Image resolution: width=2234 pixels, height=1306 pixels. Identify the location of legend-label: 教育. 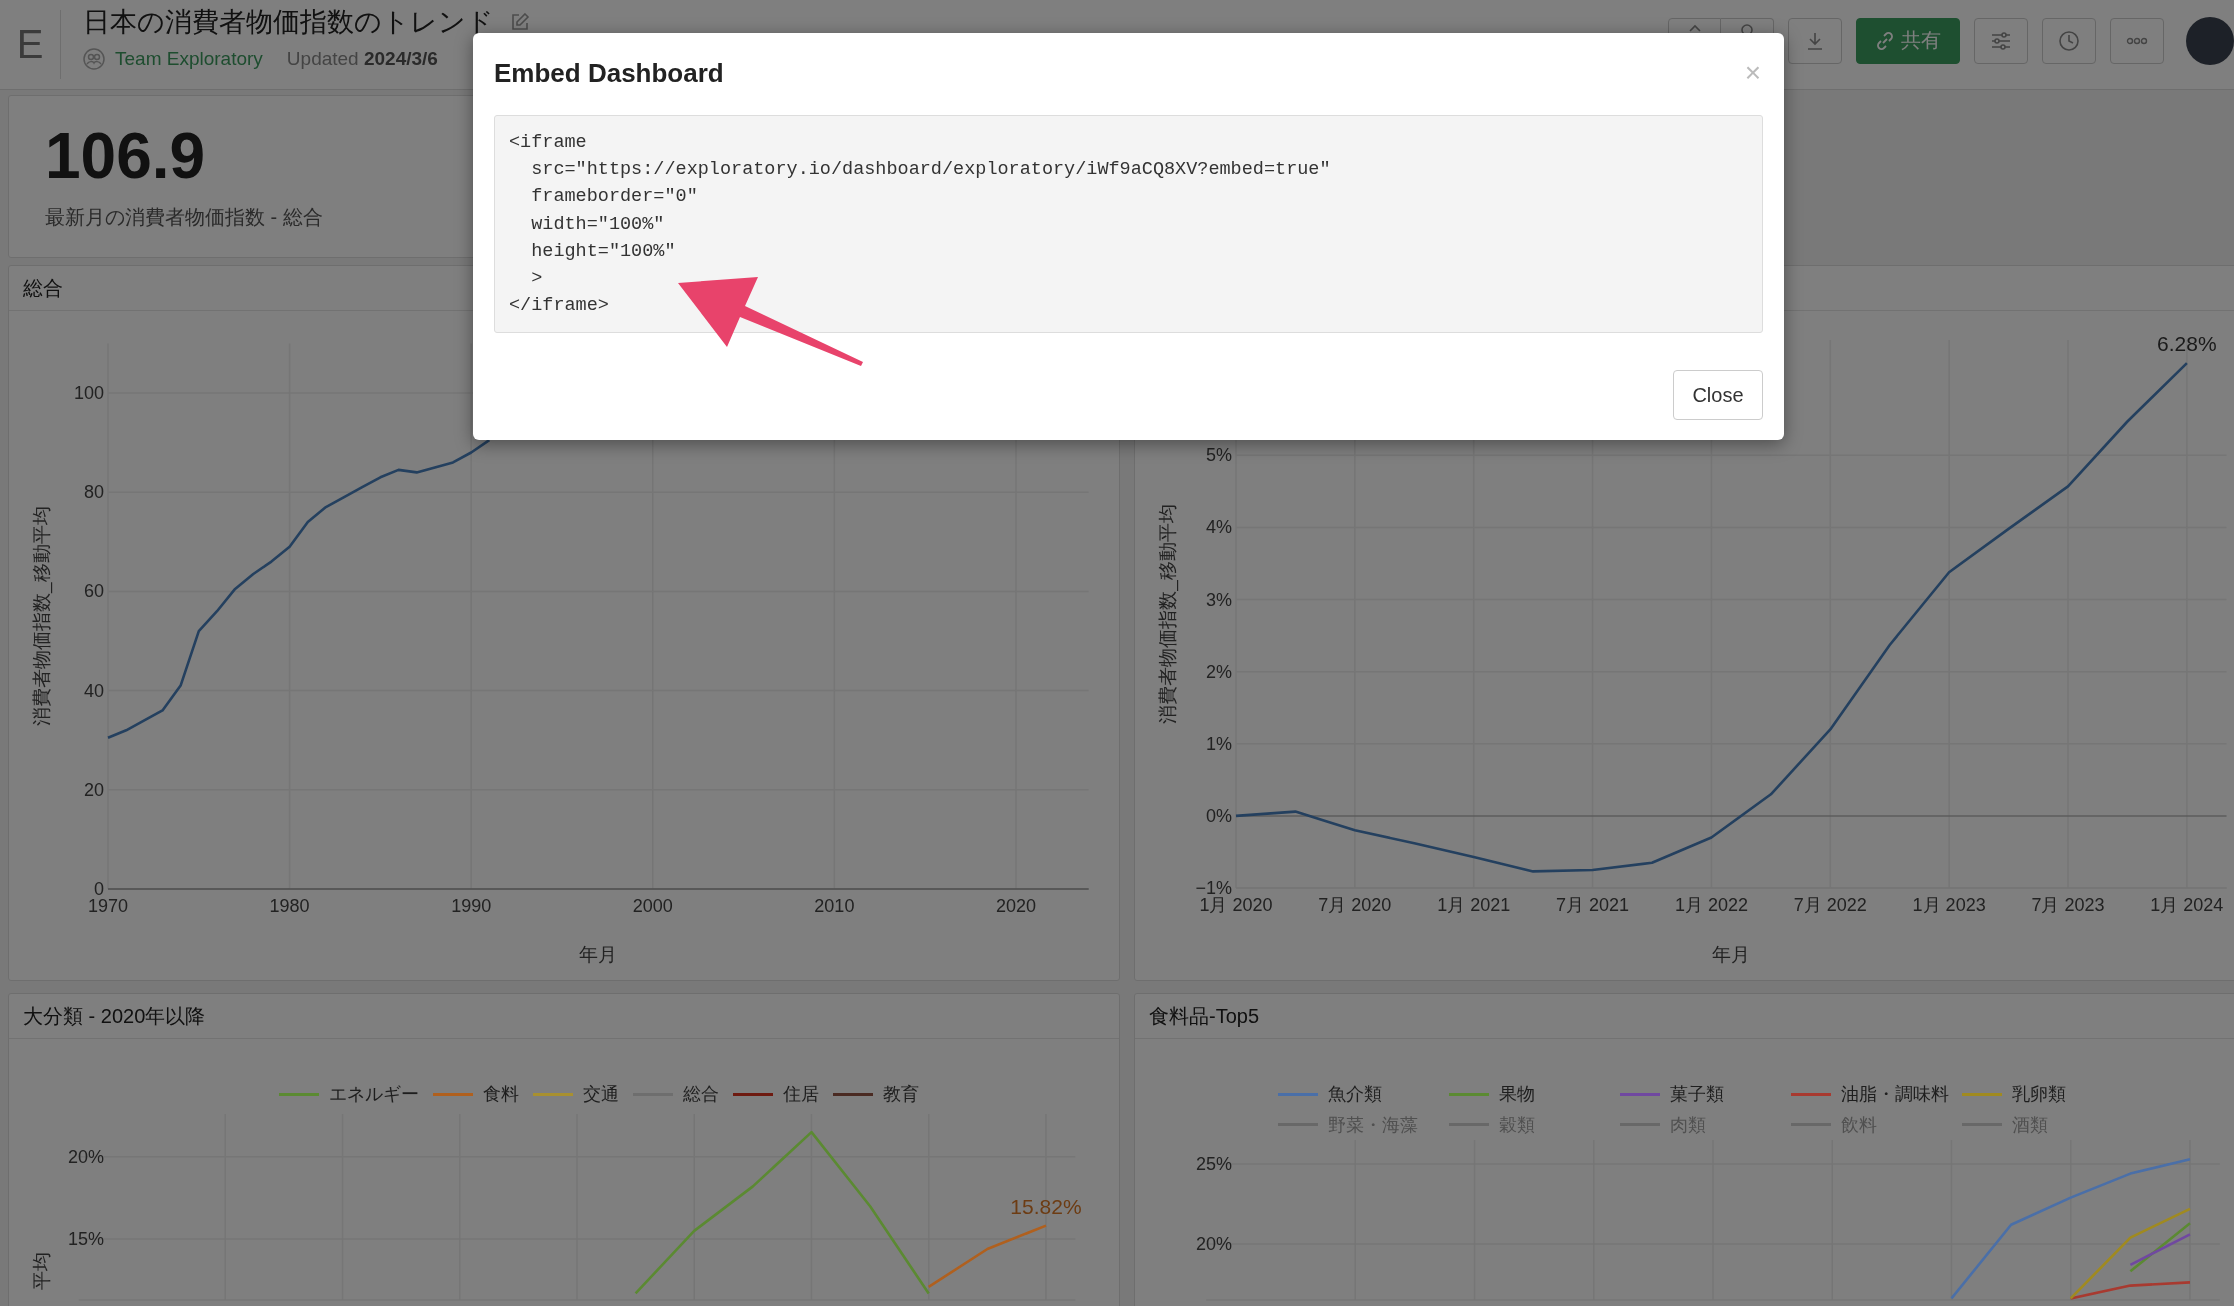
(901, 1094).